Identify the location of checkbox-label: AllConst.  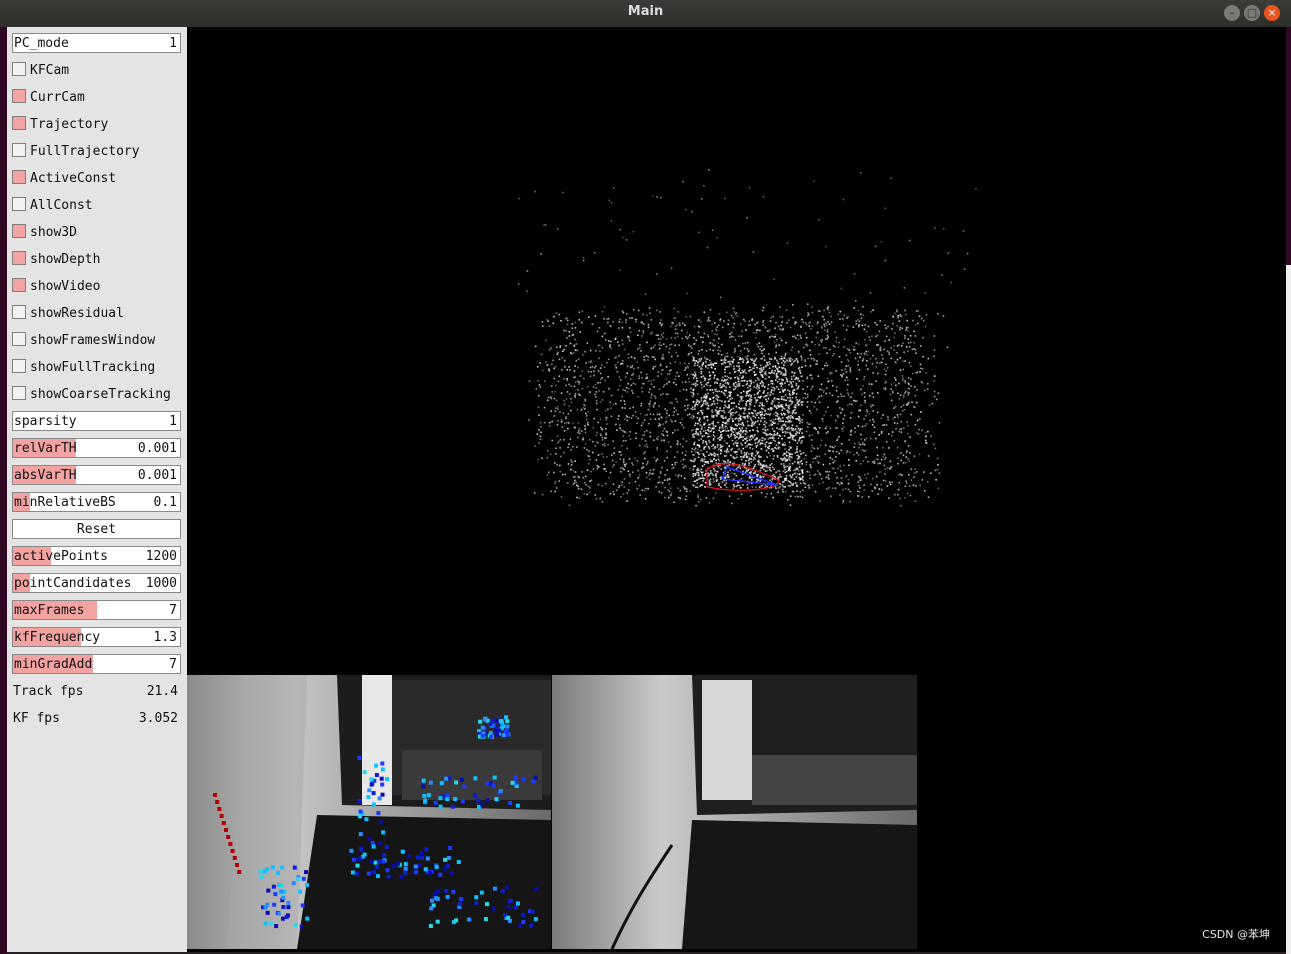
(61, 205).